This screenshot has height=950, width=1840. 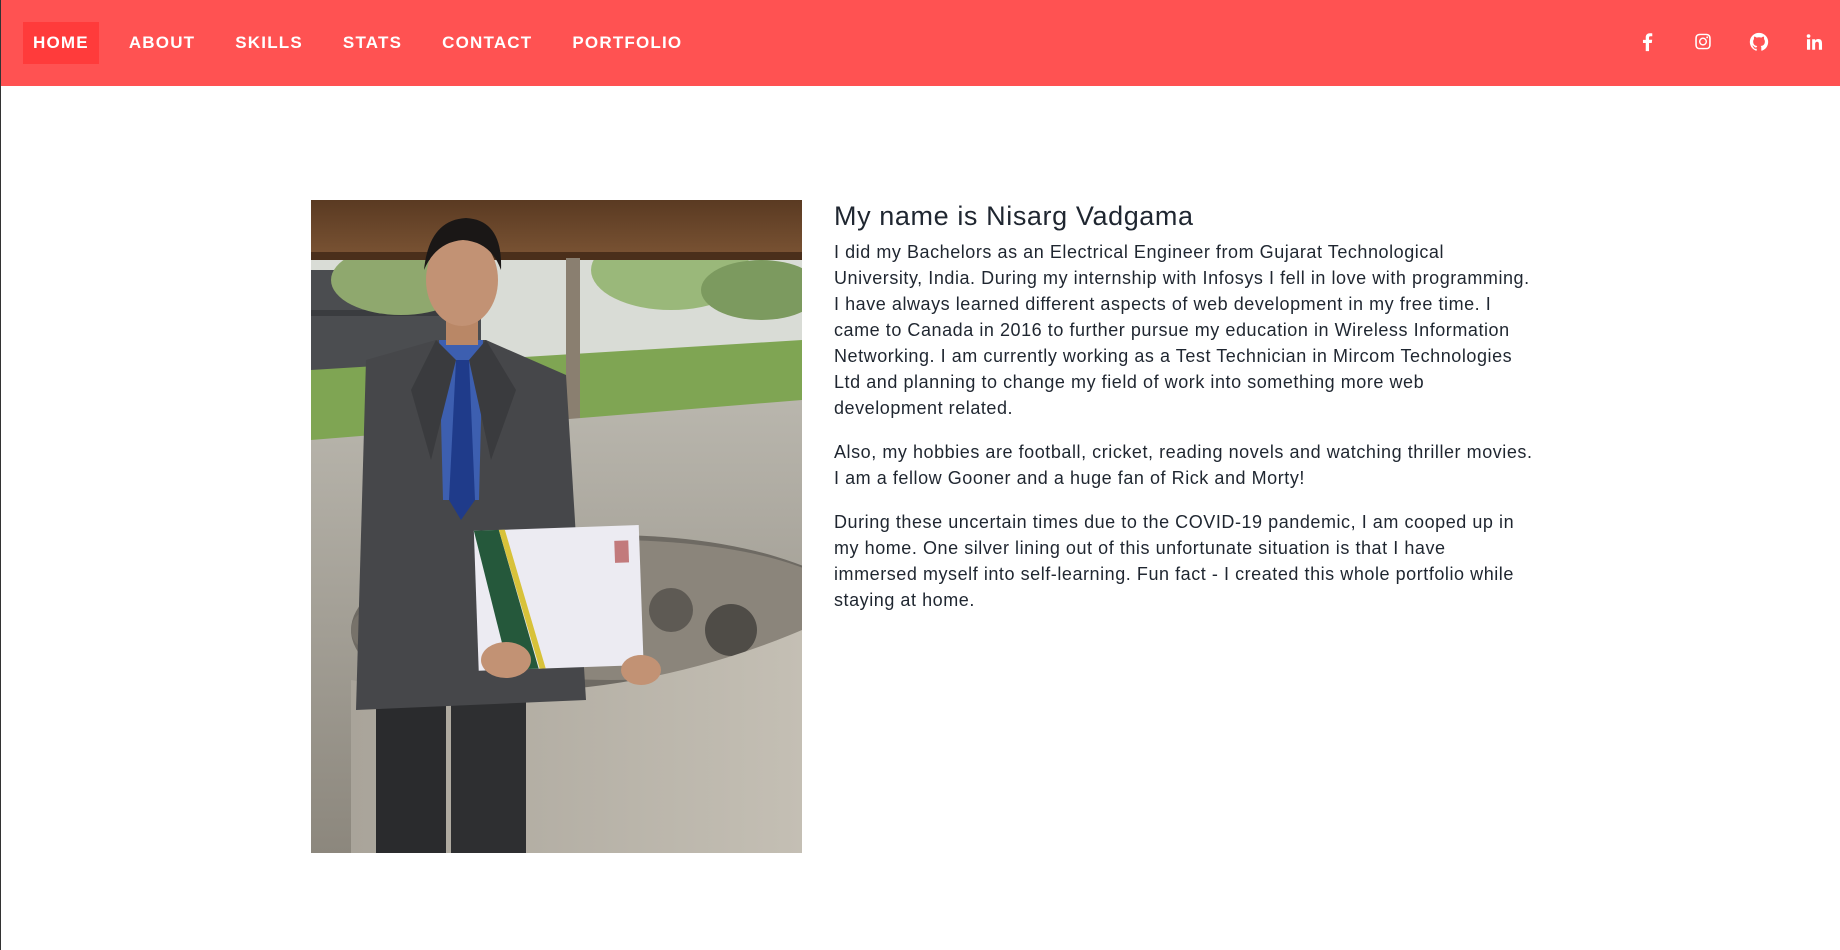 What do you see at coordinates (372, 43) in the screenshot?
I see `nav-link-stats: STATS` at bounding box center [372, 43].